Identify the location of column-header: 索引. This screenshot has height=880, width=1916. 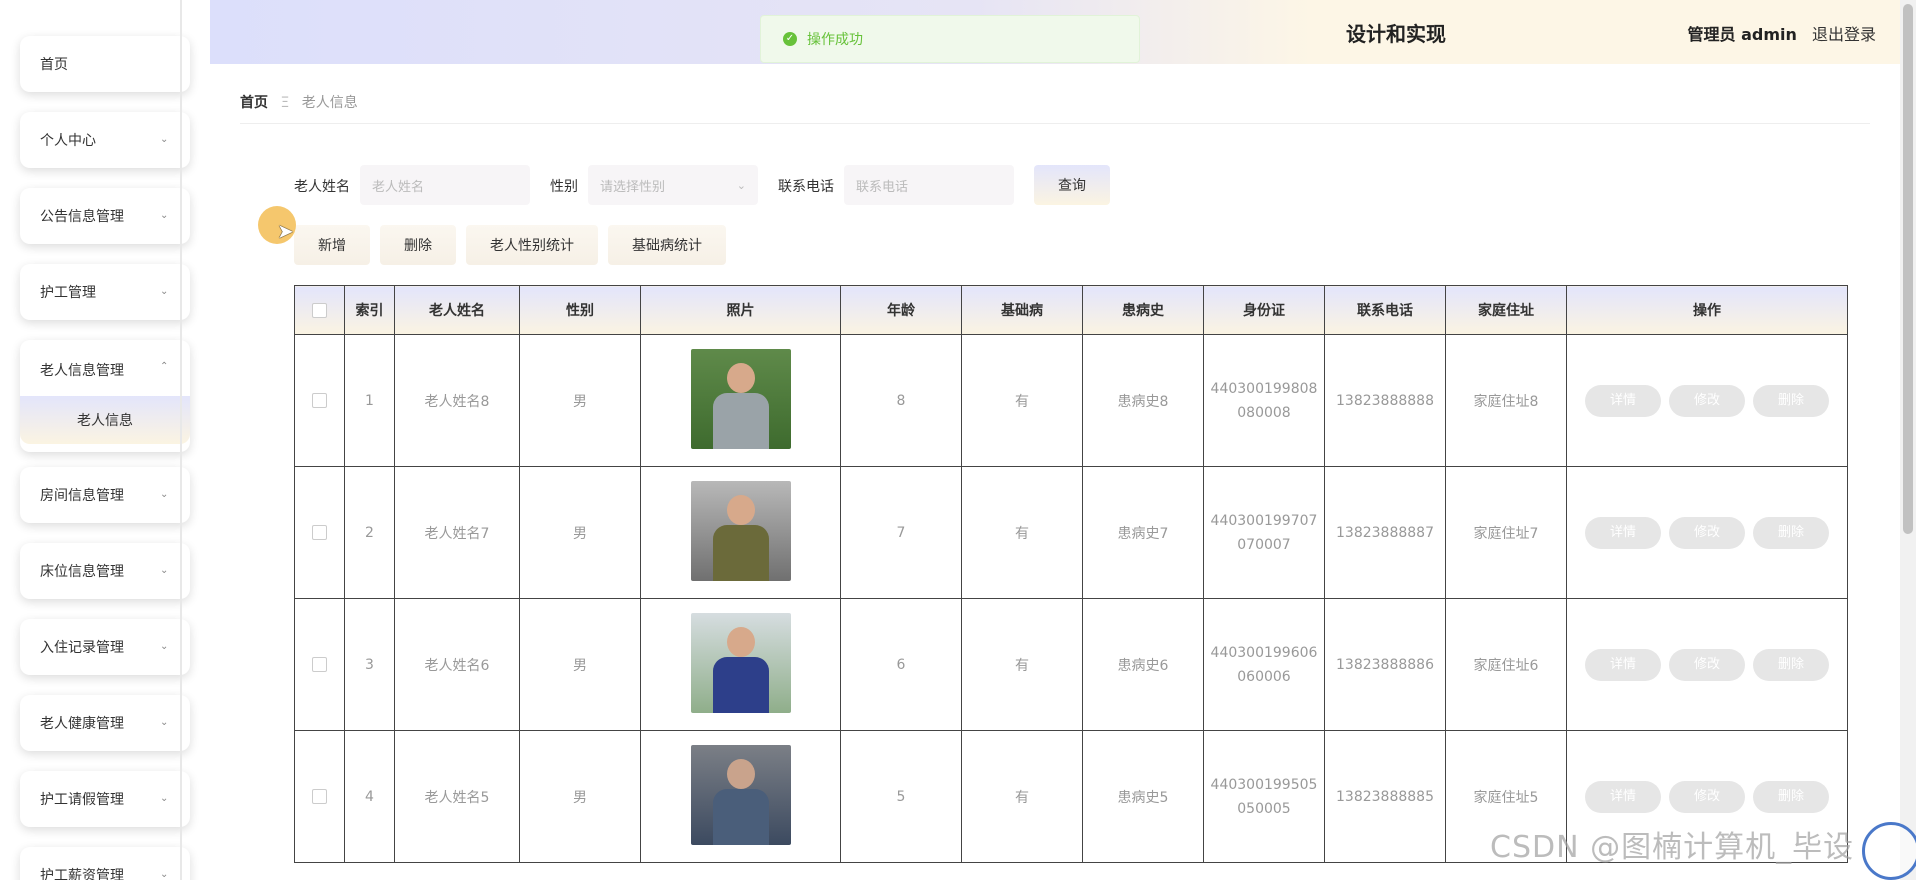
(369, 310).